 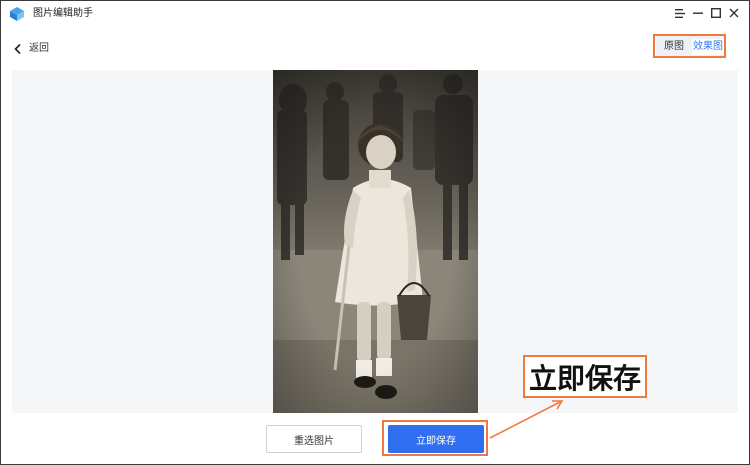 I want to click on app-logo-icon, so click(x=17, y=14).